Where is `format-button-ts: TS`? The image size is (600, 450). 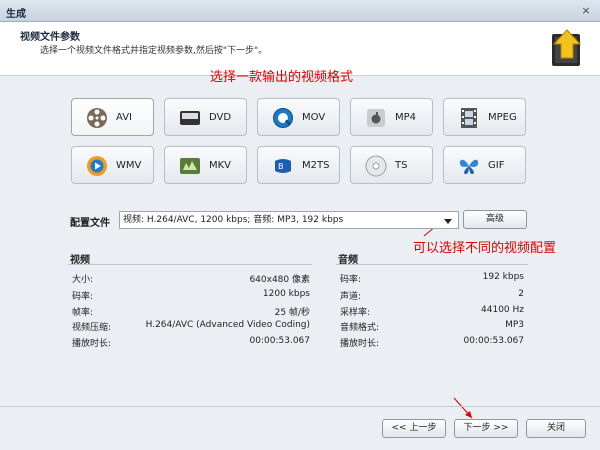
format-button-ts: TS is located at coordinates (391, 165).